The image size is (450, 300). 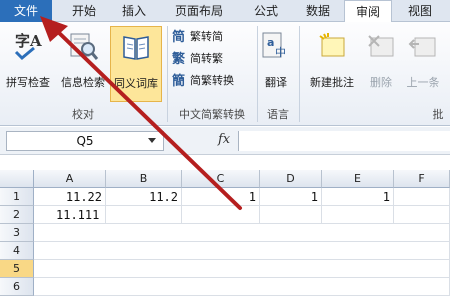 I want to click on column-header-d: D, so click(x=291, y=179).